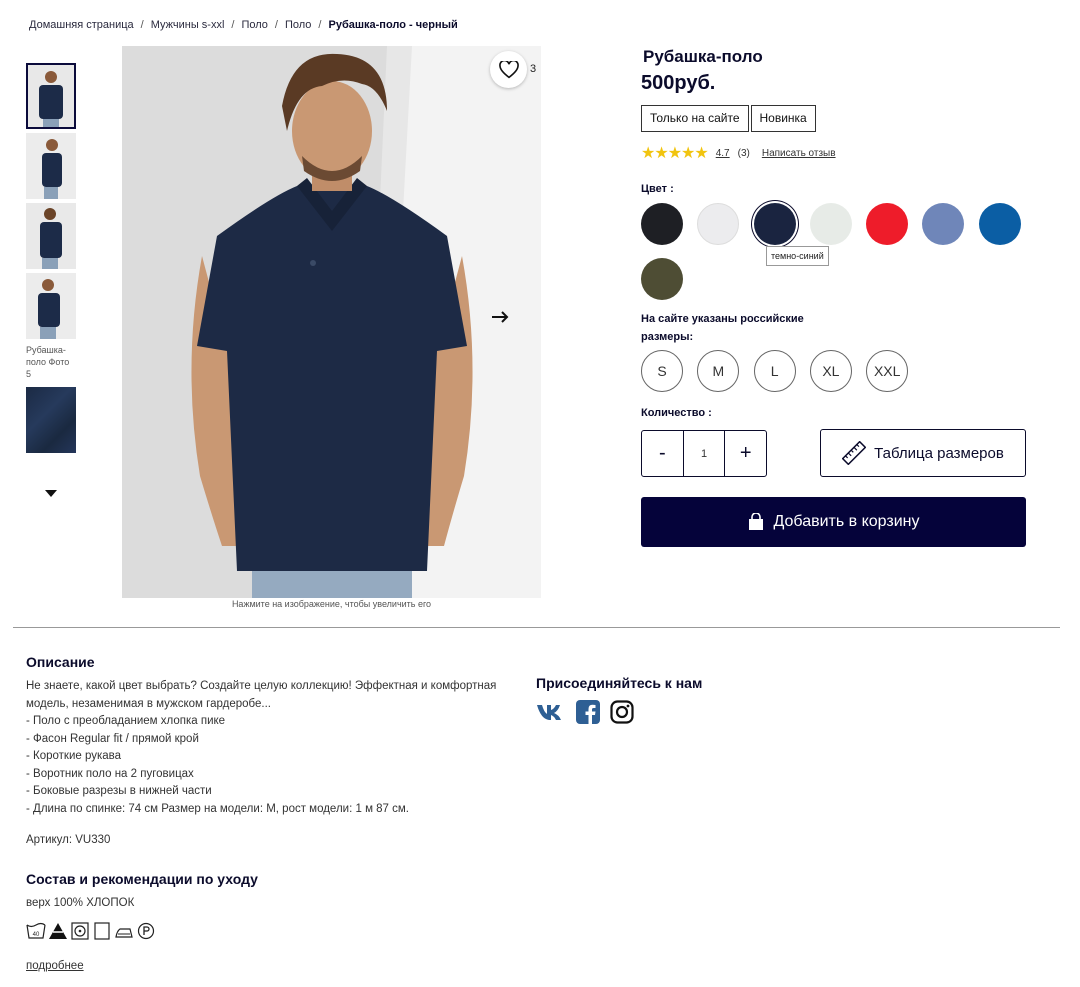 This screenshot has height=987, width=1080. Describe the element at coordinates (662, 371) in the screenshot. I see `size-option-s: S` at that location.